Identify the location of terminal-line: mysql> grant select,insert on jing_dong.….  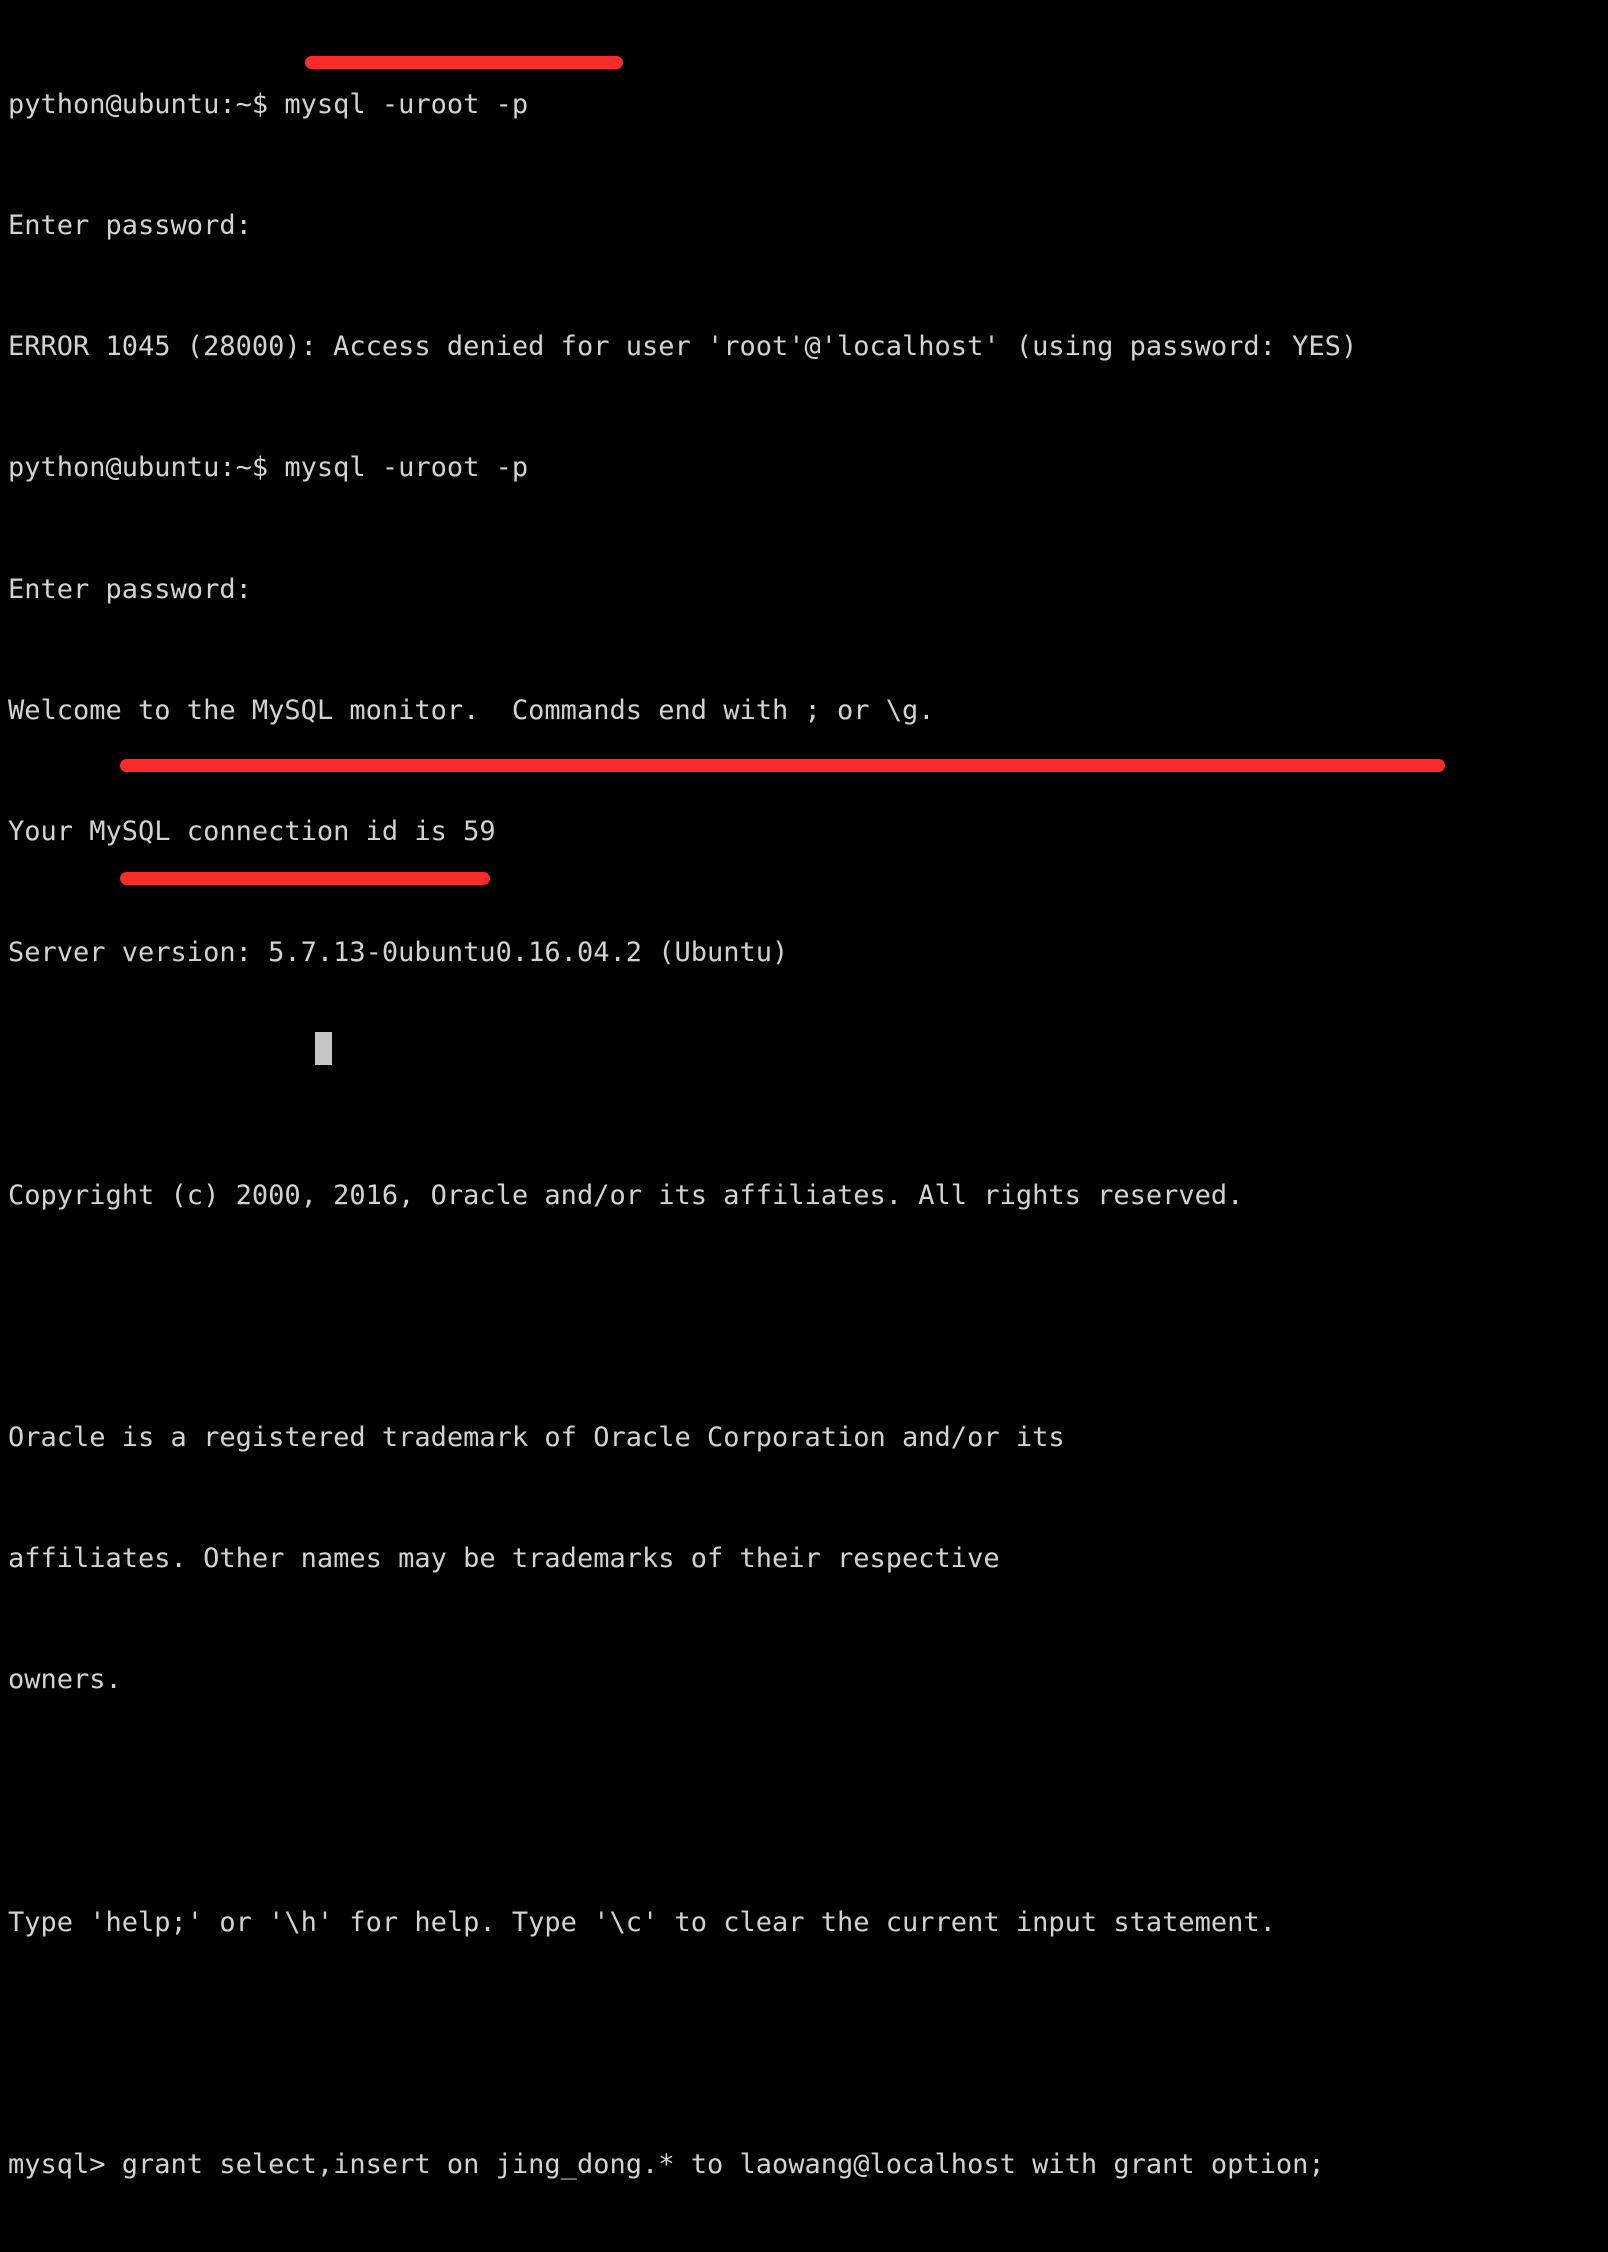
(666, 2165).